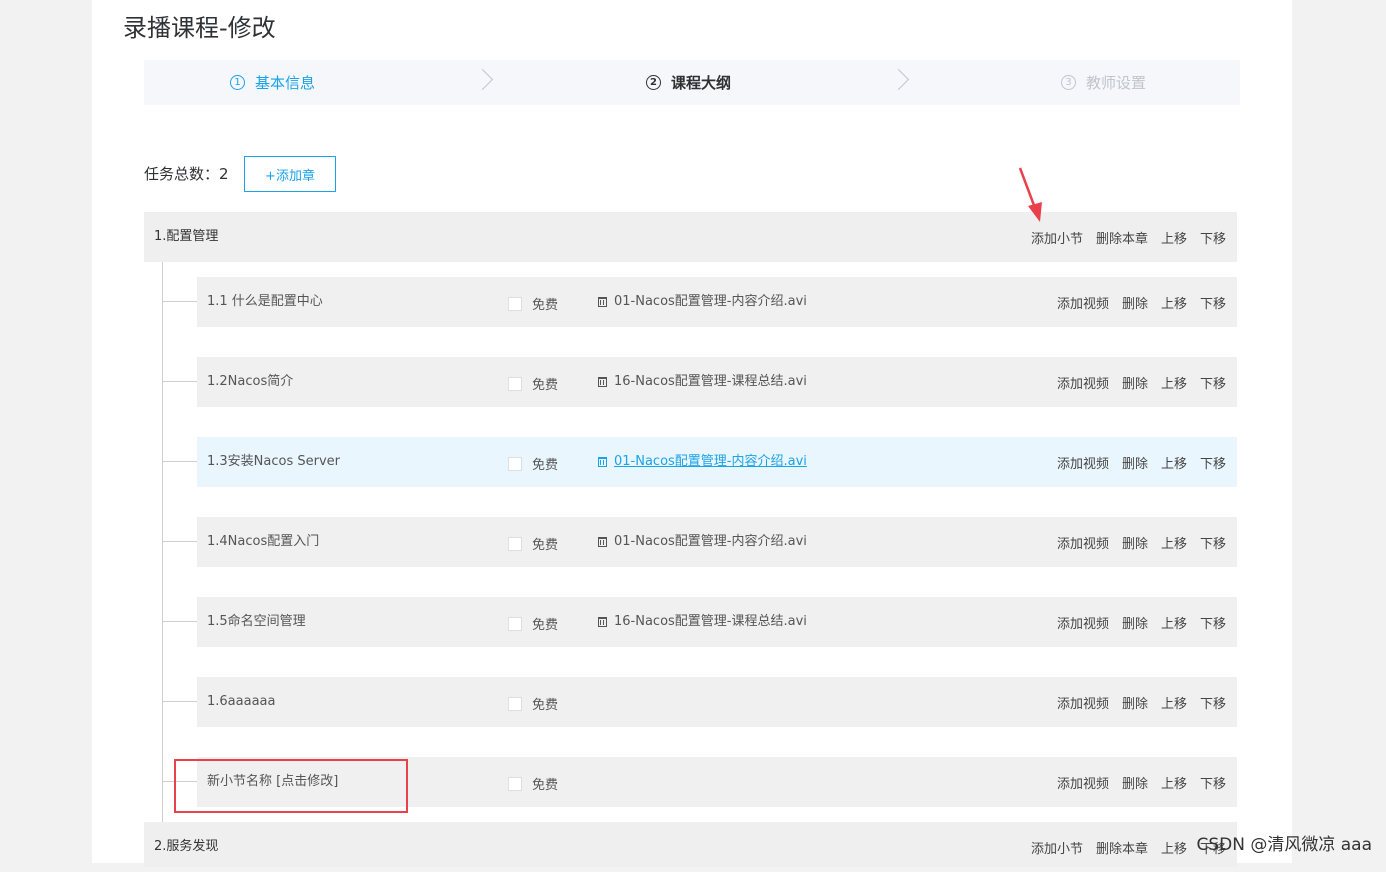 The image size is (1386, 872). I want to click on video-file-link: 01-Nacos配置管理-内容介绍.avi, so click(702, 462).